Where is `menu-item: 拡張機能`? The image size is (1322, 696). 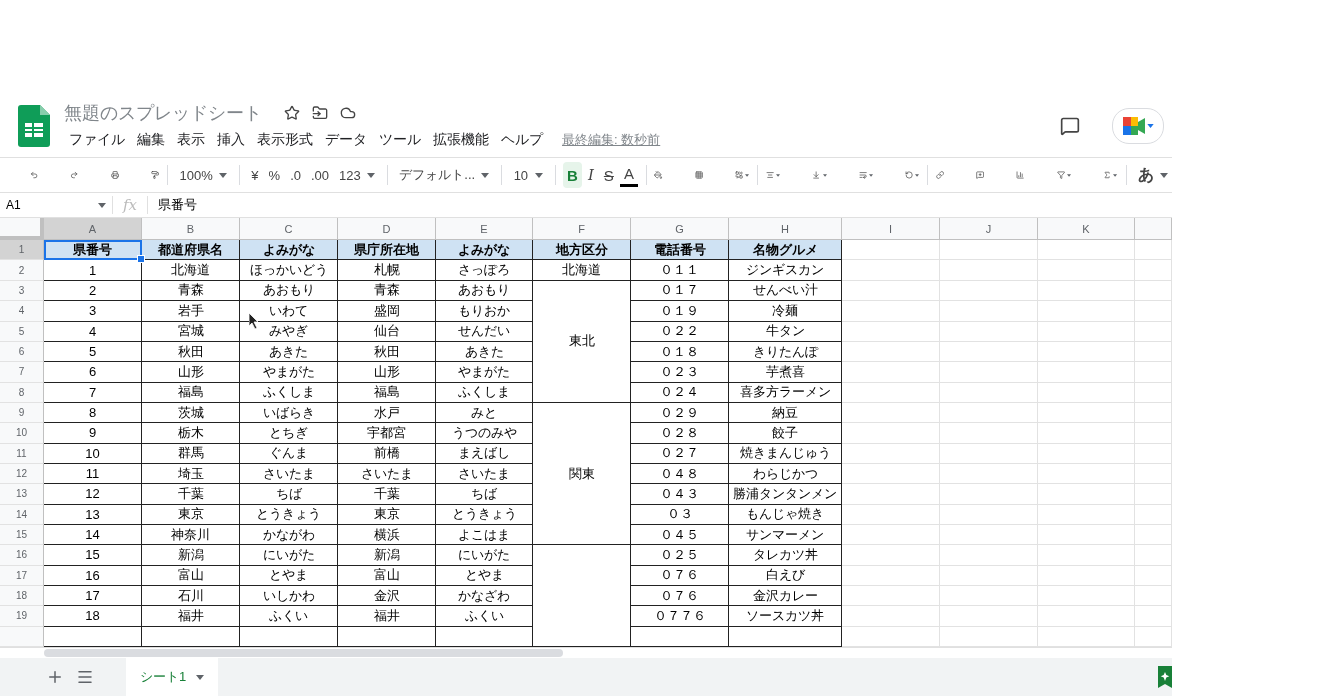 menu-item: 拡張機能 is located at coordinates (461, 140).